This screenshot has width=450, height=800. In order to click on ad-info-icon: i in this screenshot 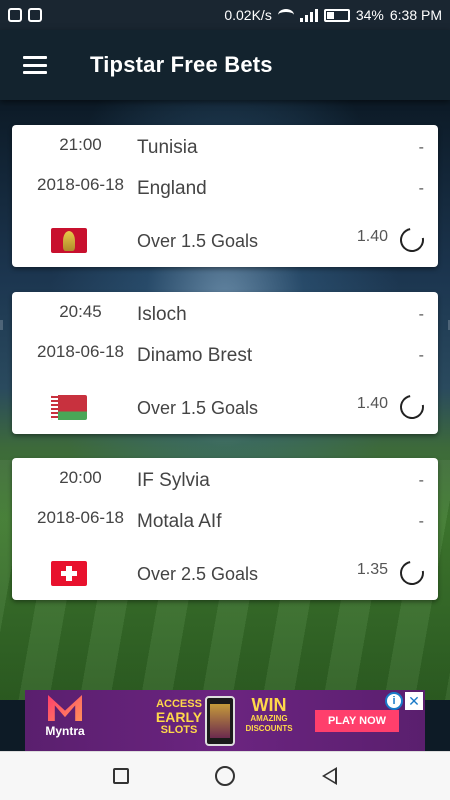, I will do `click(394, 701)`.